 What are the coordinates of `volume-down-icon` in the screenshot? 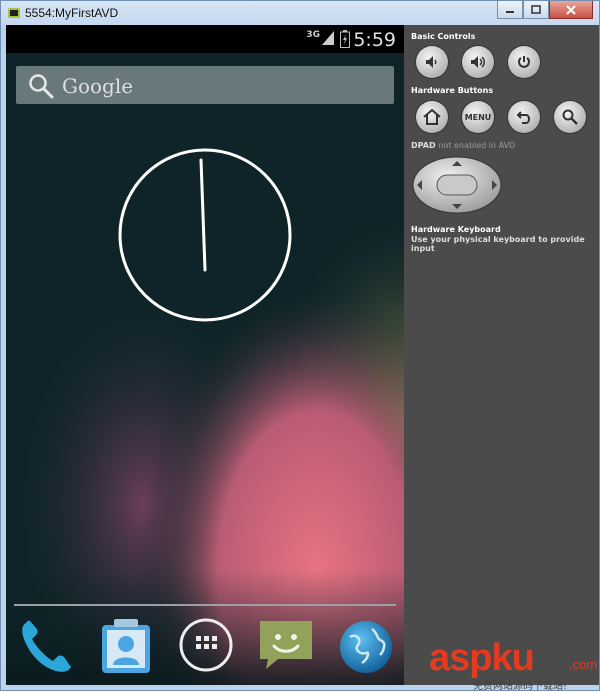 It's located at (431, 62).